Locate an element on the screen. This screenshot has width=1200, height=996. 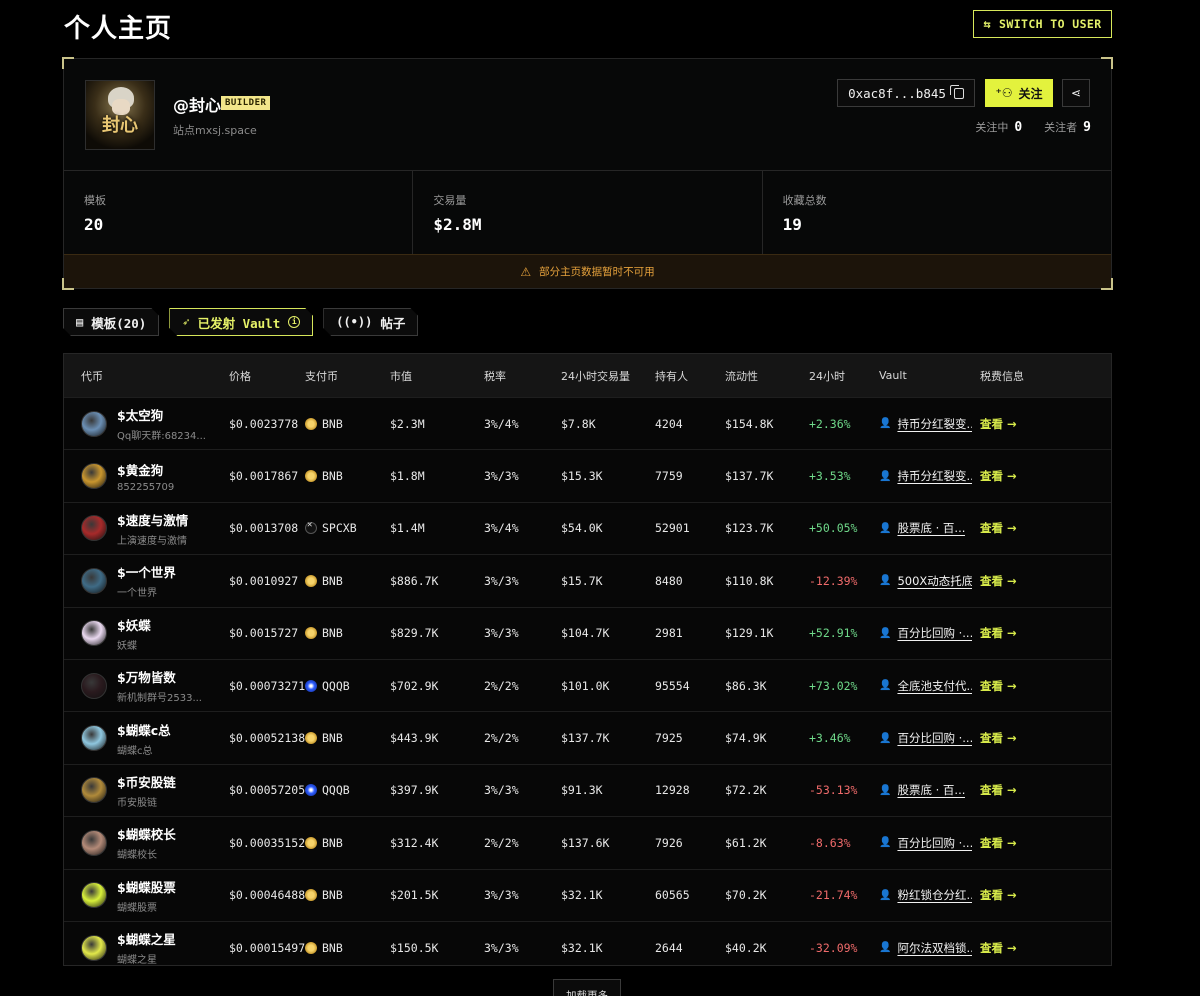
token-name: $黄金狗 is located at coordinates (145, 469).